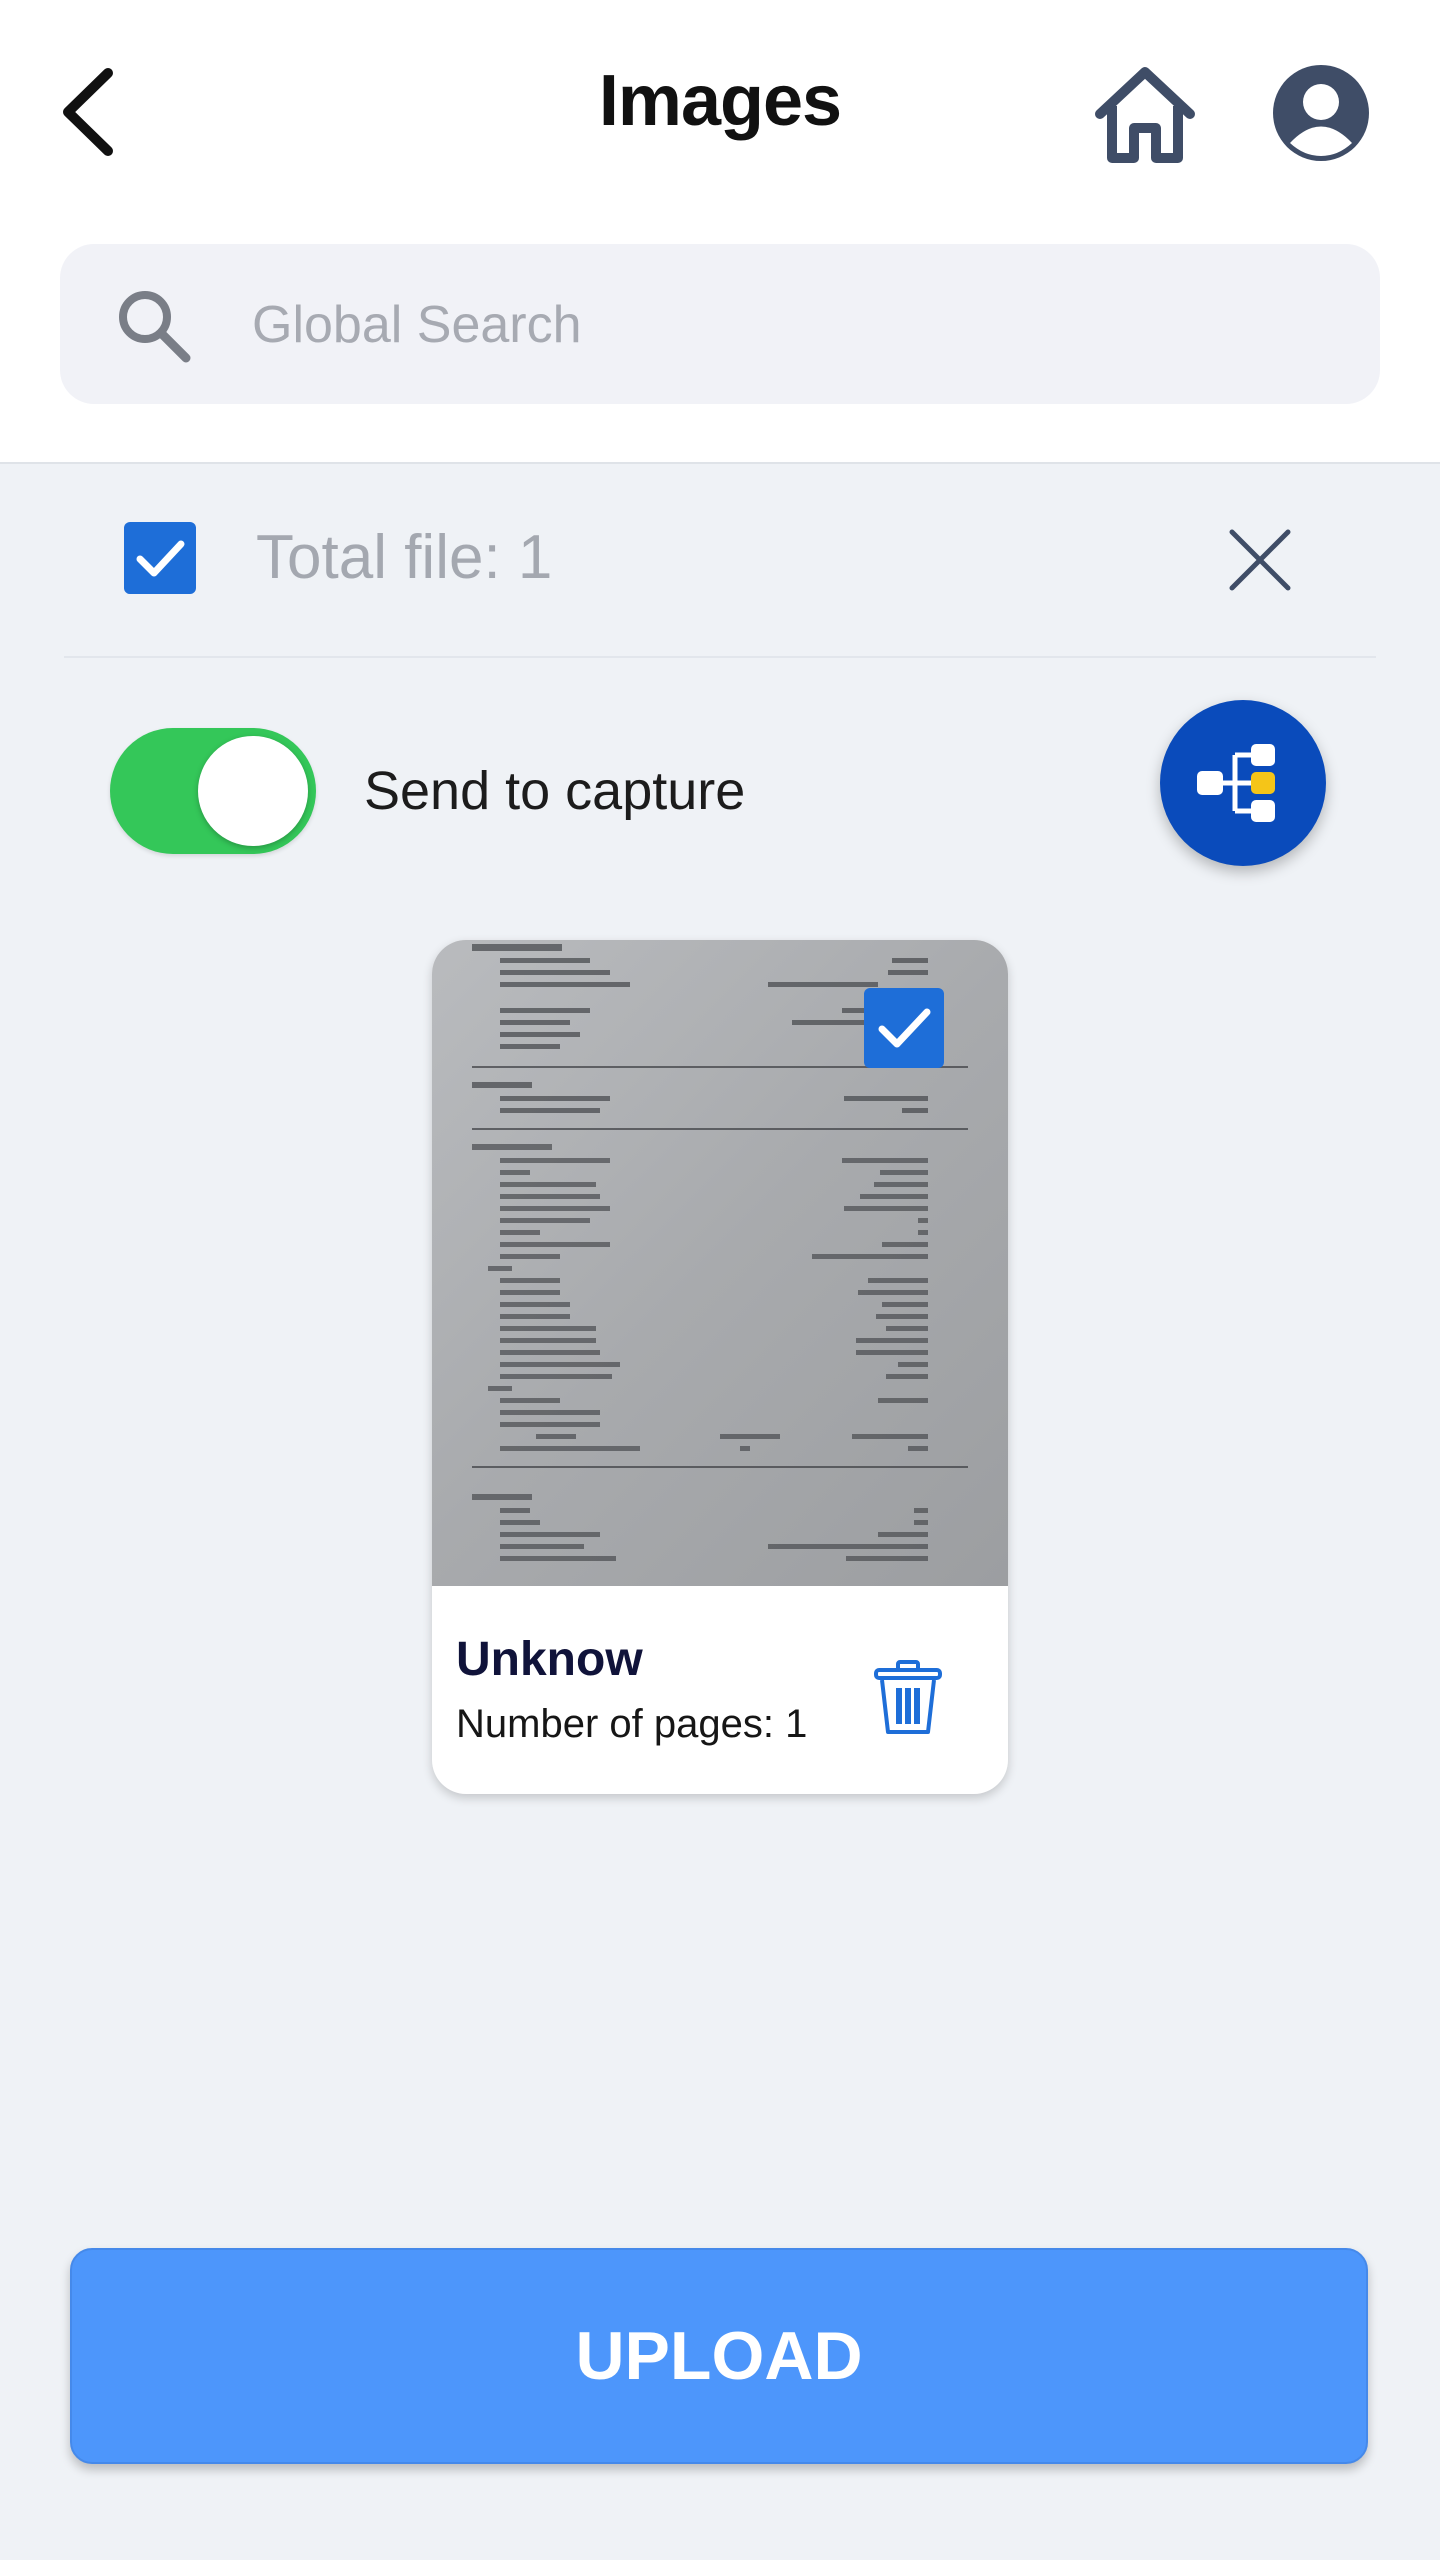  What do you see at coordinates (792, 325) in the screenshot?
I see `search-input` at bounding box center [792, 325].